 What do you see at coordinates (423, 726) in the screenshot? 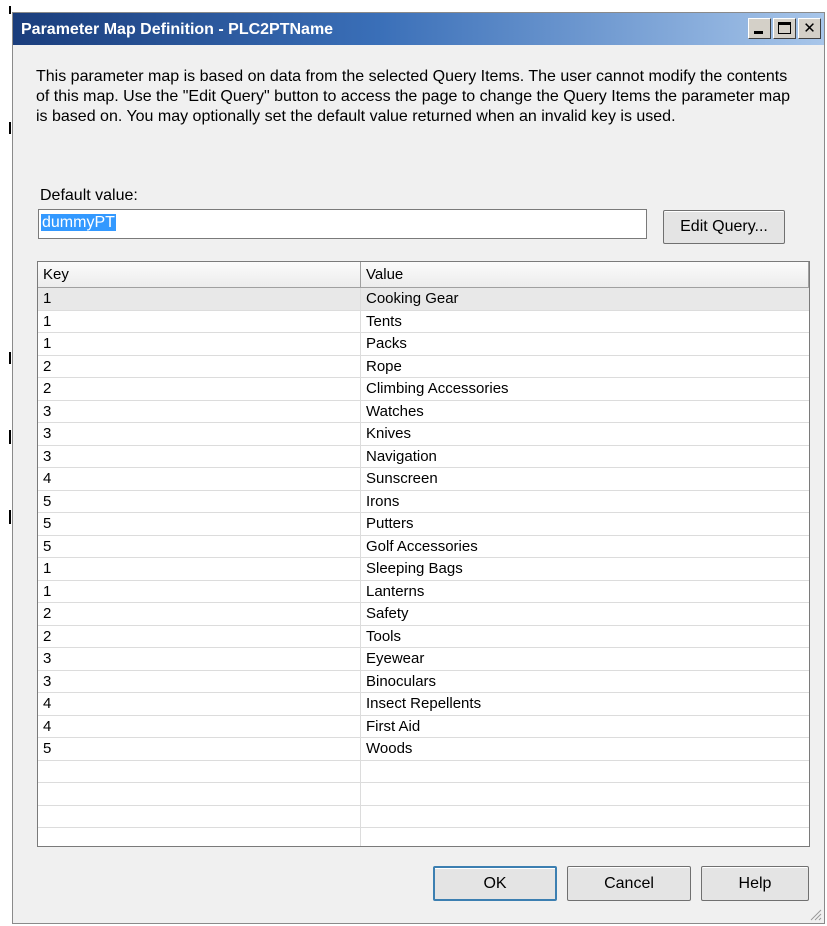
I see `table-row: 4 First Aid` at bounding box center [423, 726].